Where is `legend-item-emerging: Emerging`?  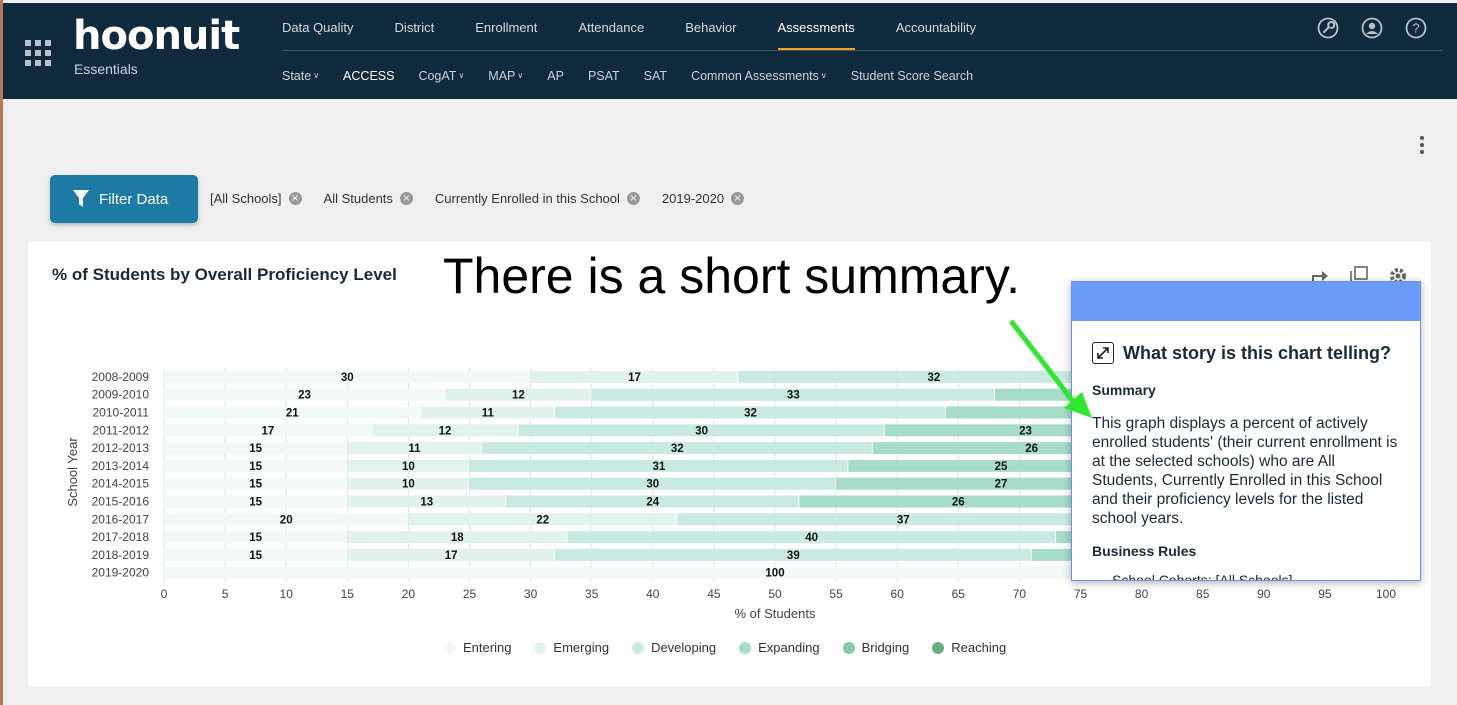 legend-item-emerging: Emerging is located at coordinates (571, 647).